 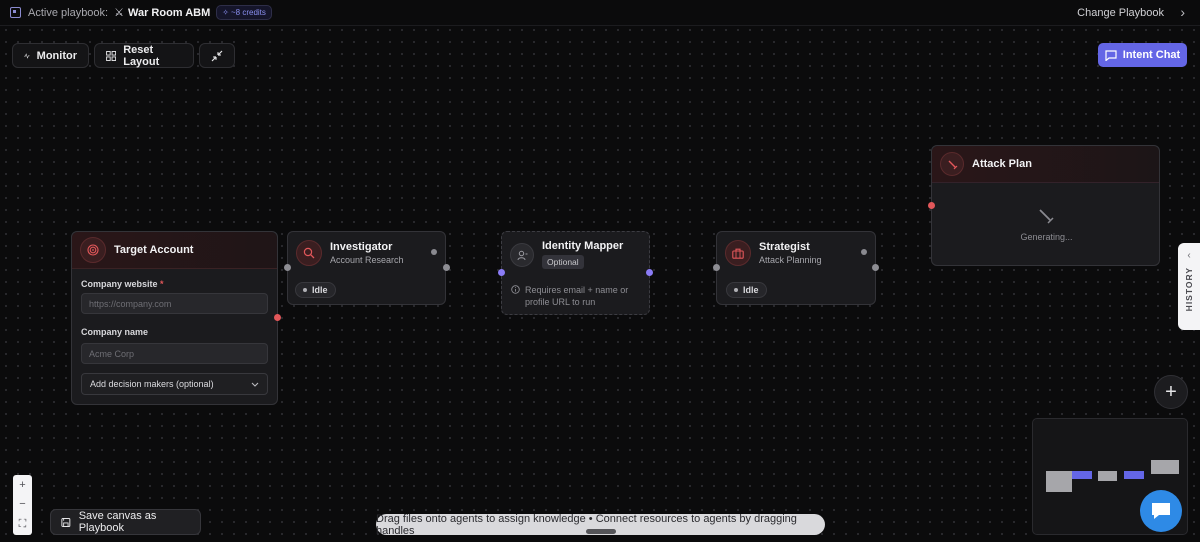 I want to click on company-name-label: Company name, so click(x=115, y=332).